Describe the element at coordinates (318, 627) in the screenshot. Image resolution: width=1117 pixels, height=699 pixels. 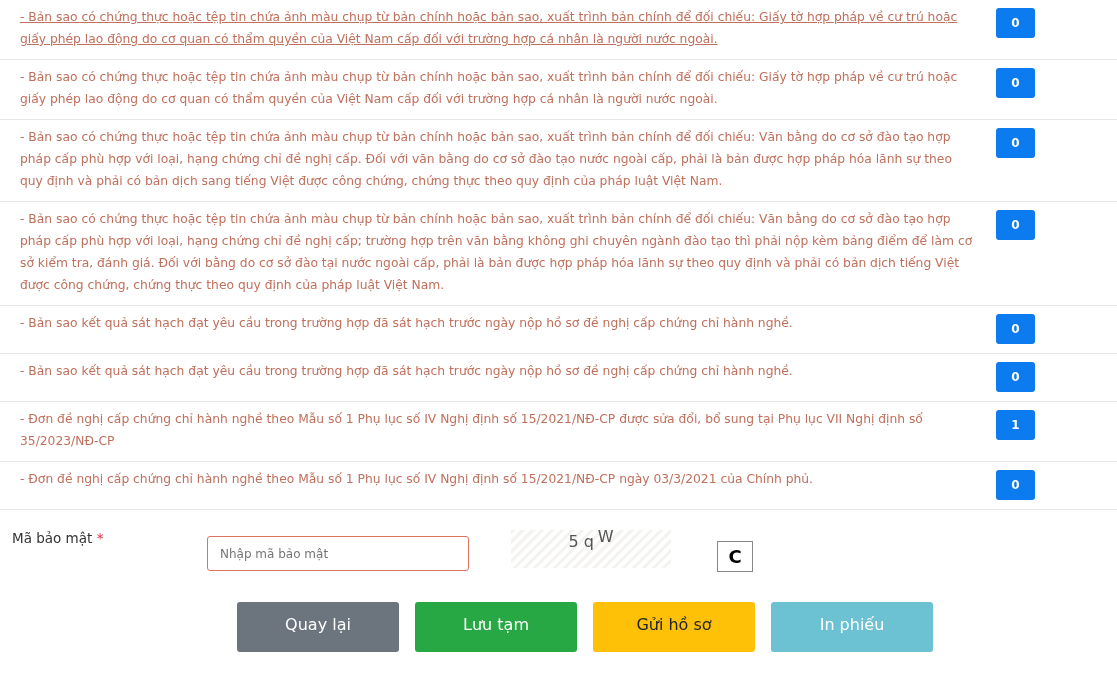
I see `action-button: Quay lại` at that location.